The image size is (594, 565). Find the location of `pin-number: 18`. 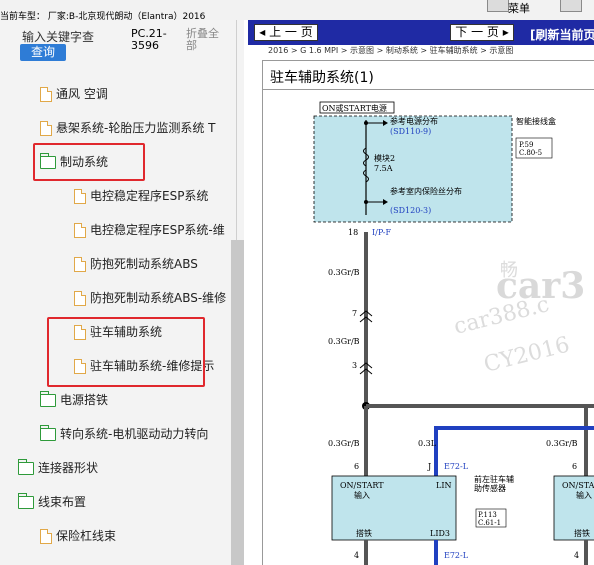

pin-number: 18 is located at coordinates (353, 232).